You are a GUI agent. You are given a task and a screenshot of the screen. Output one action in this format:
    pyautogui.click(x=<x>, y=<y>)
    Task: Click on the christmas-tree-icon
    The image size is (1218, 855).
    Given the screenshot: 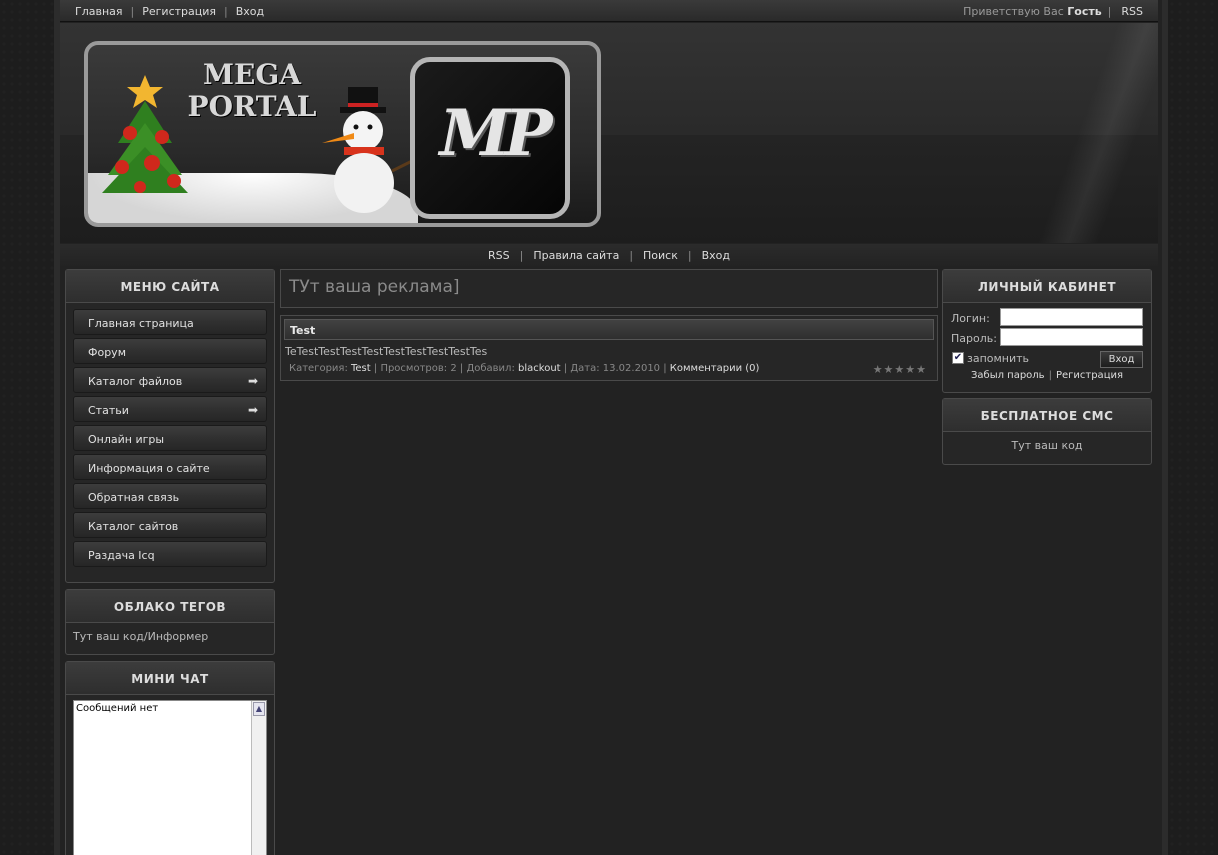 What is the action you would take?
    pyautogui.click(x=145, y=134)
    